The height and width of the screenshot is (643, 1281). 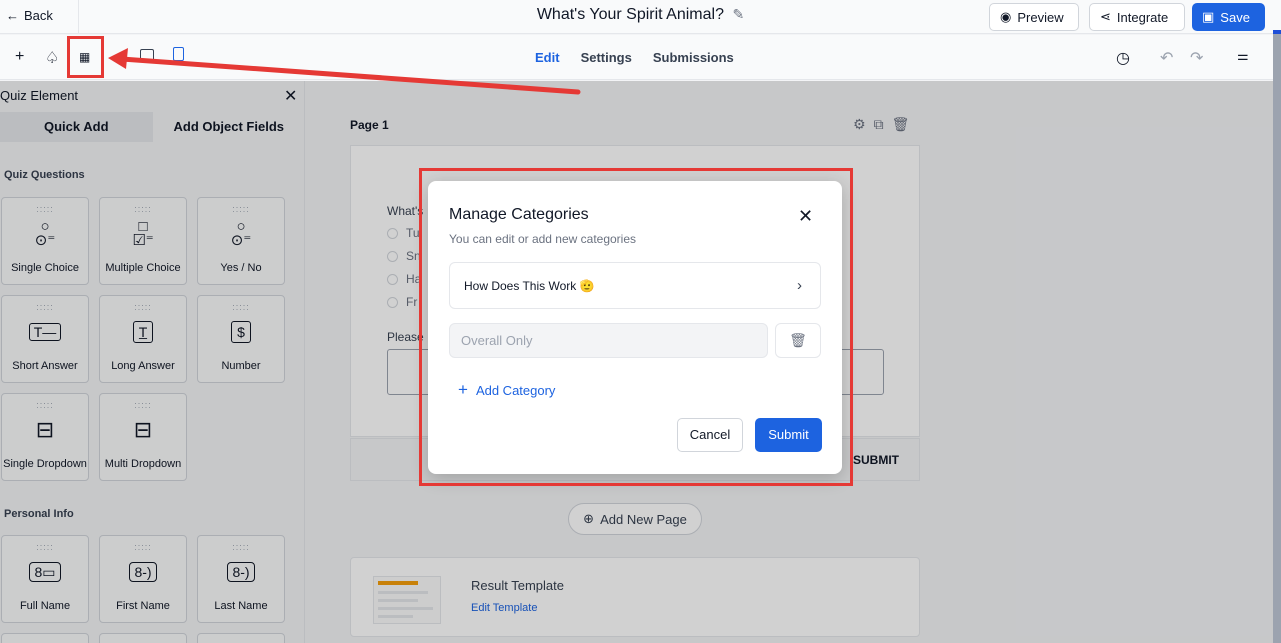 What do you see at coordinates (1277, 338) in the screenshot?
I see `scrollbar` at bounding box center [1277, 338].